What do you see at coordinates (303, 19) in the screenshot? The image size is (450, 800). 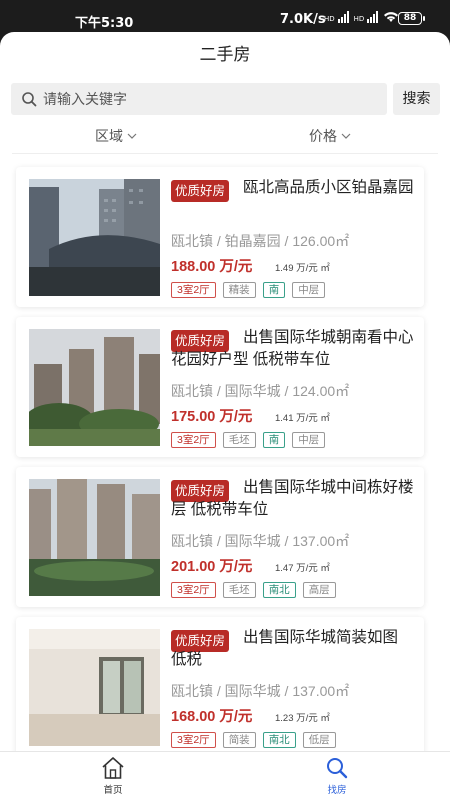 I see `network-speed: 7.0K/s` at bounding box center [303, 19].